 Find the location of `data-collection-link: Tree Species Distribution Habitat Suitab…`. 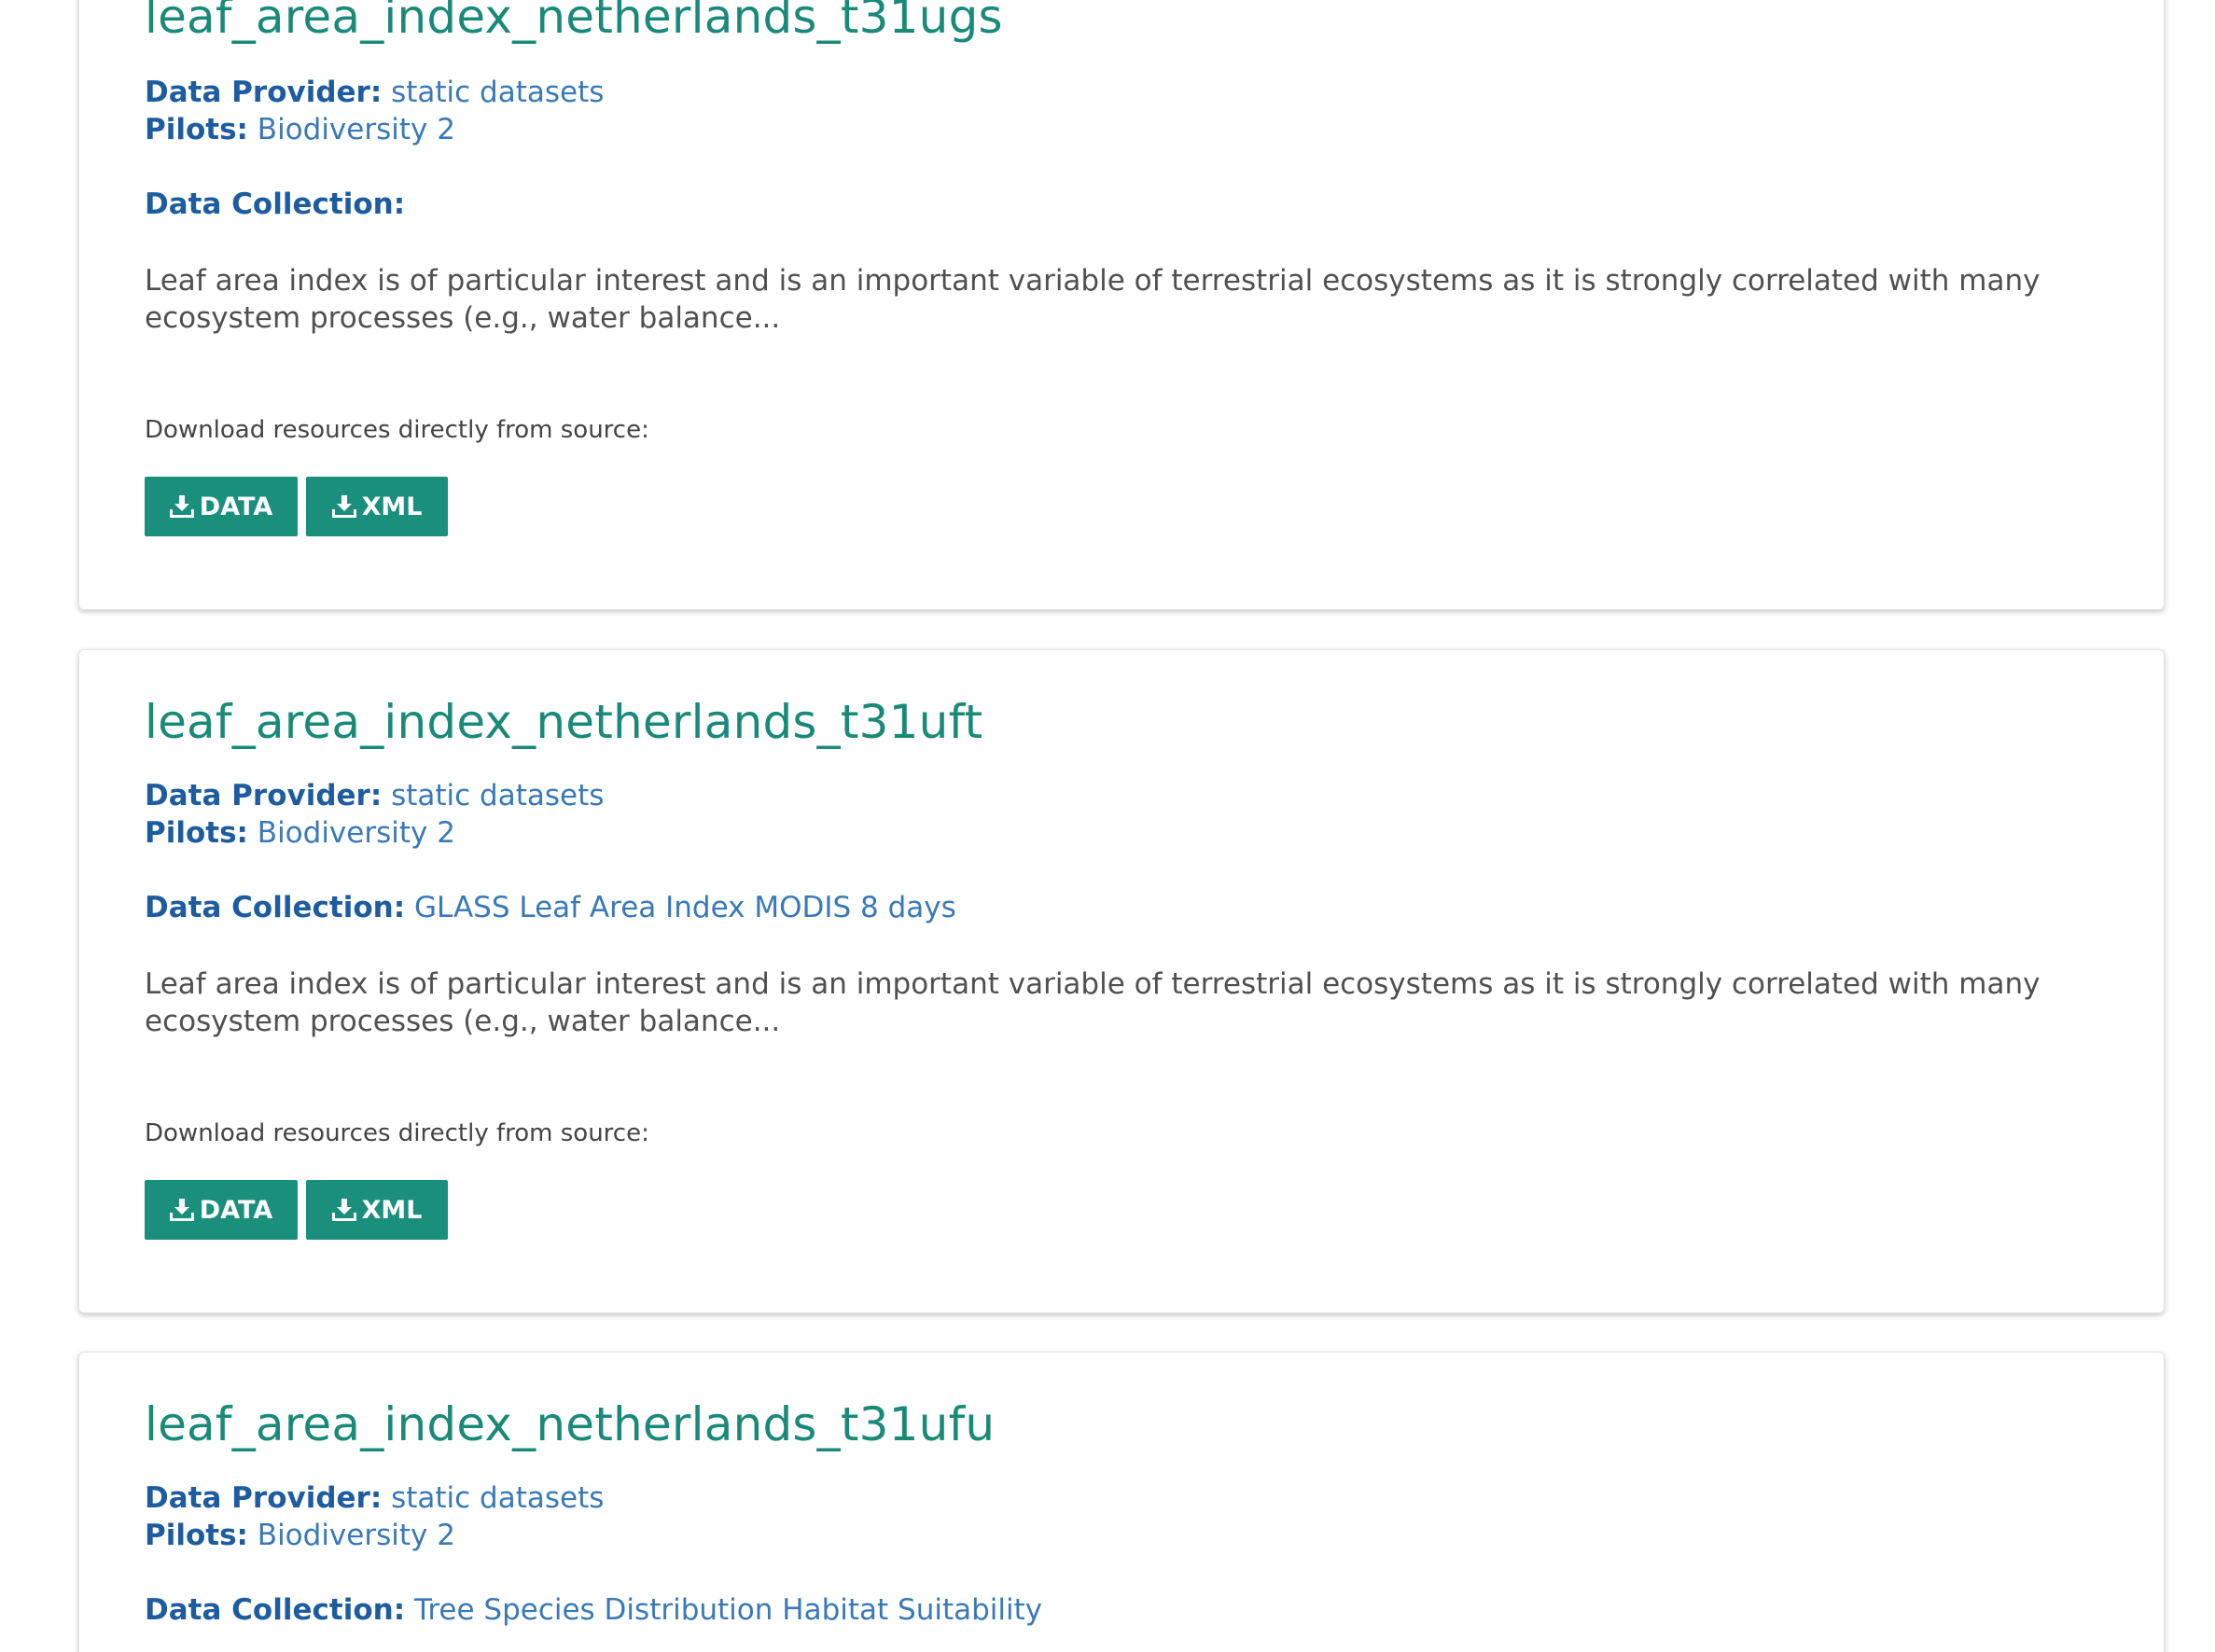

data-collection-link: Tree Species Distribution Habitat Suitab… is located at coordinates (728, 1610).